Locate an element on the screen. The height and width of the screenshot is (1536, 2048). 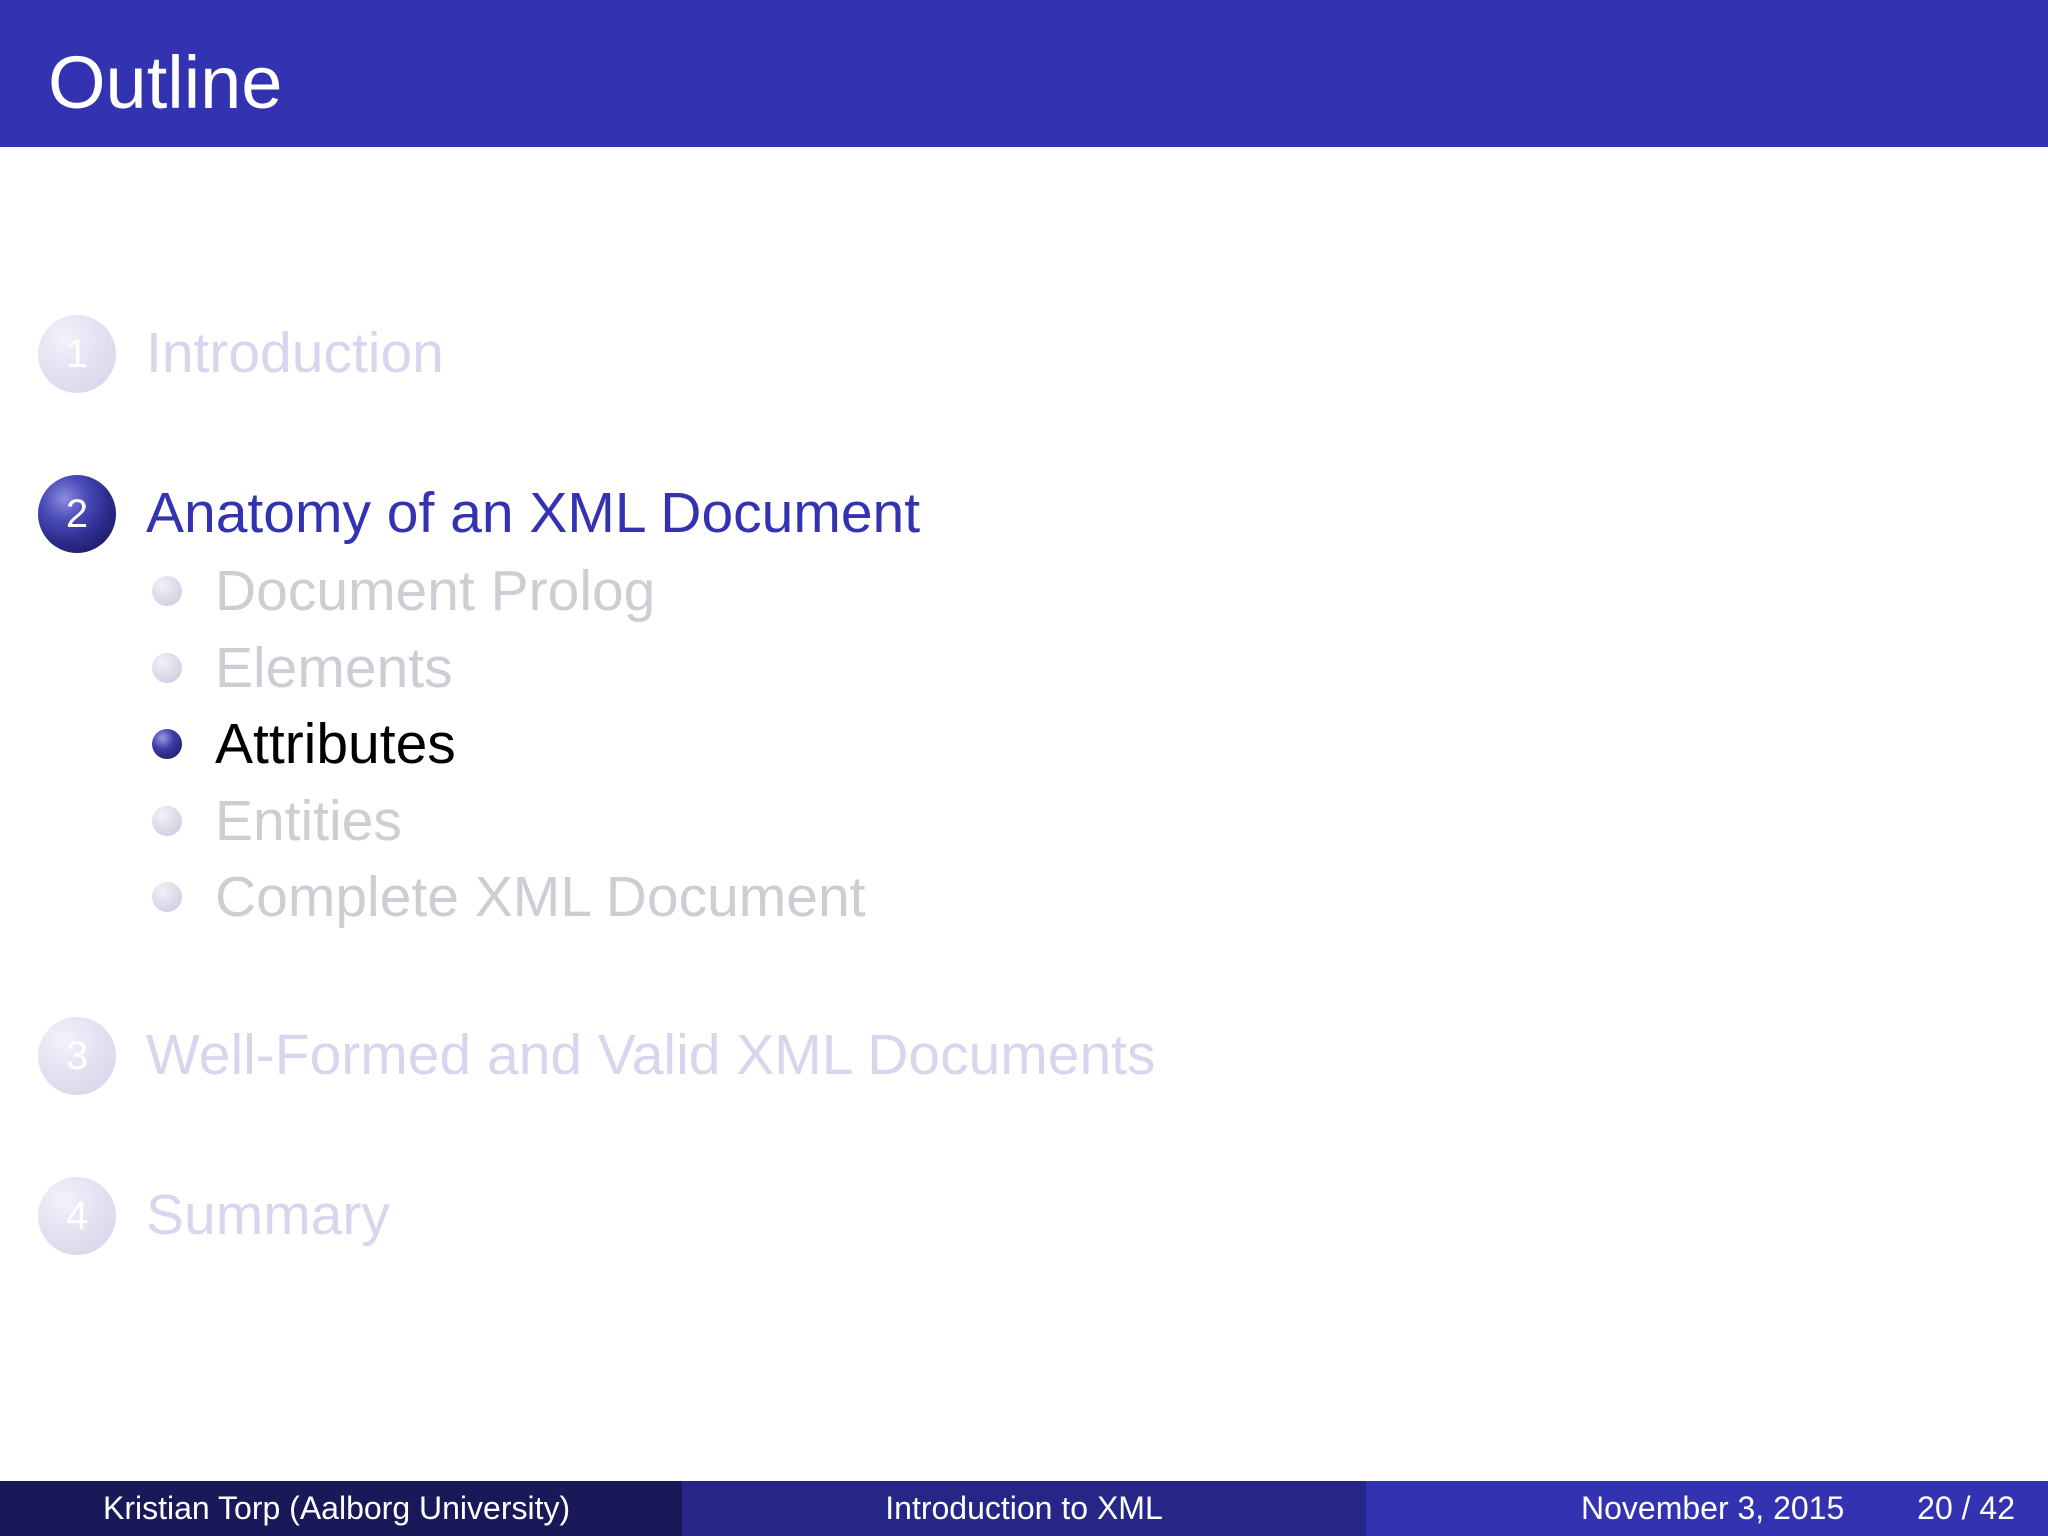
slide-title: Outline is located at coordinates (165, 82).